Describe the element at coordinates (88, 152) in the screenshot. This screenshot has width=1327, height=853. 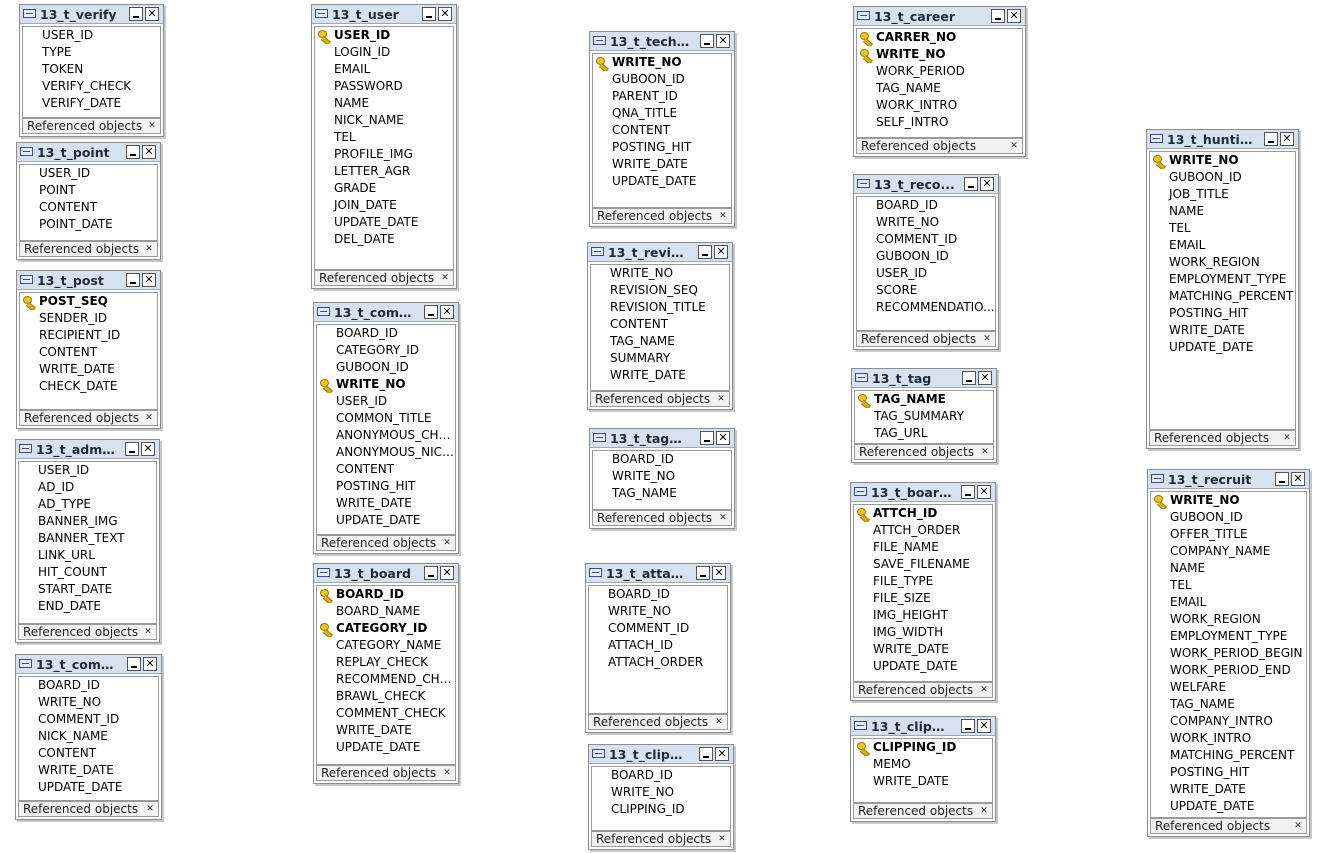
I see `table-titlebar: 13_t_point ✕` at that location.